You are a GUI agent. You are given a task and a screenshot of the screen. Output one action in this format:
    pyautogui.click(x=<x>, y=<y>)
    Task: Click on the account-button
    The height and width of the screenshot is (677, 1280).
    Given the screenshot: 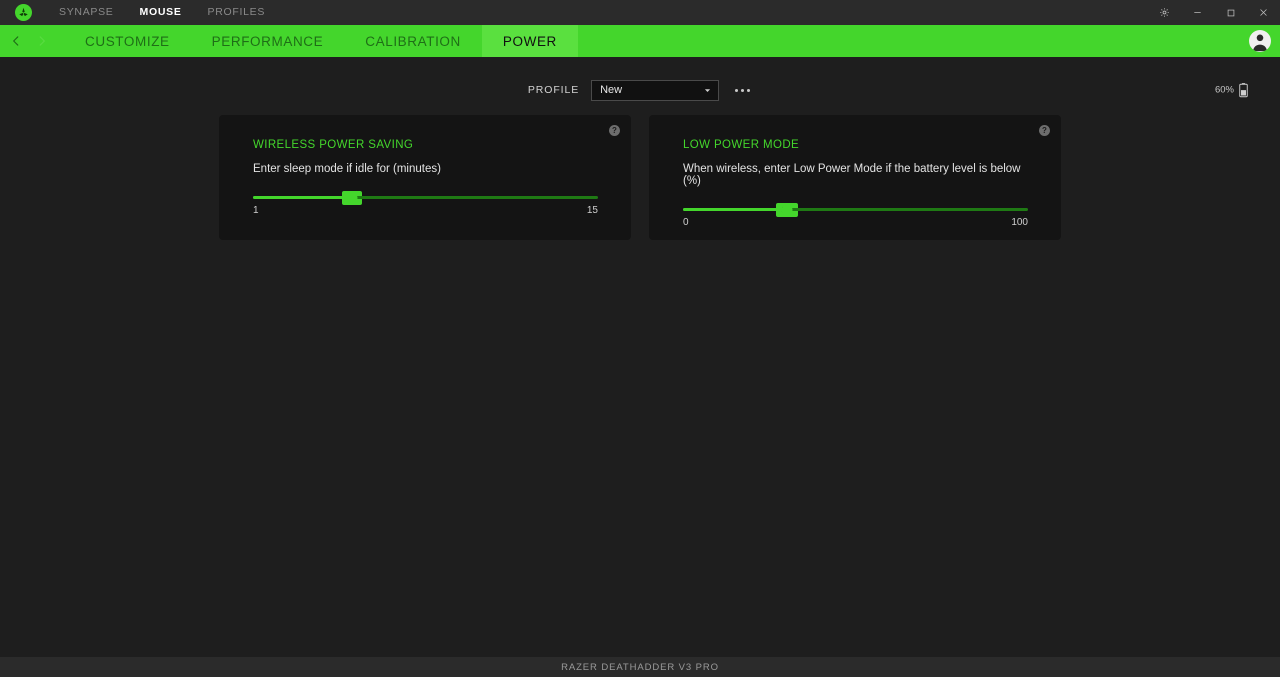 What is the action you would take?
    pyautogui.click(x=1260, y=41)
    